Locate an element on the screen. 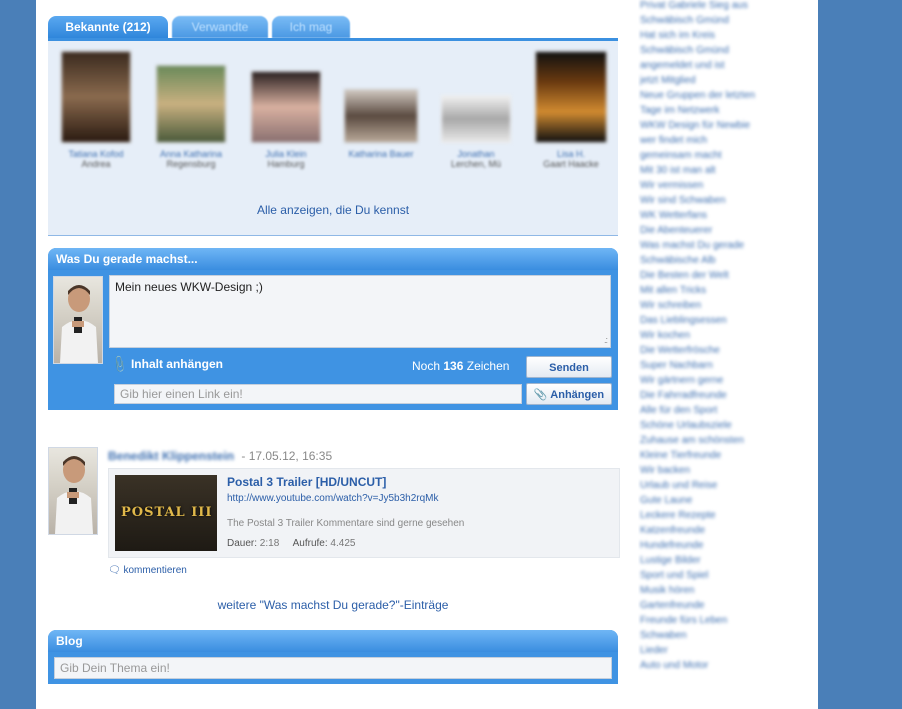 This screenshot has height=709, width=902. friend-name: Tatiana Kofod is located at coordinates (96, 154).